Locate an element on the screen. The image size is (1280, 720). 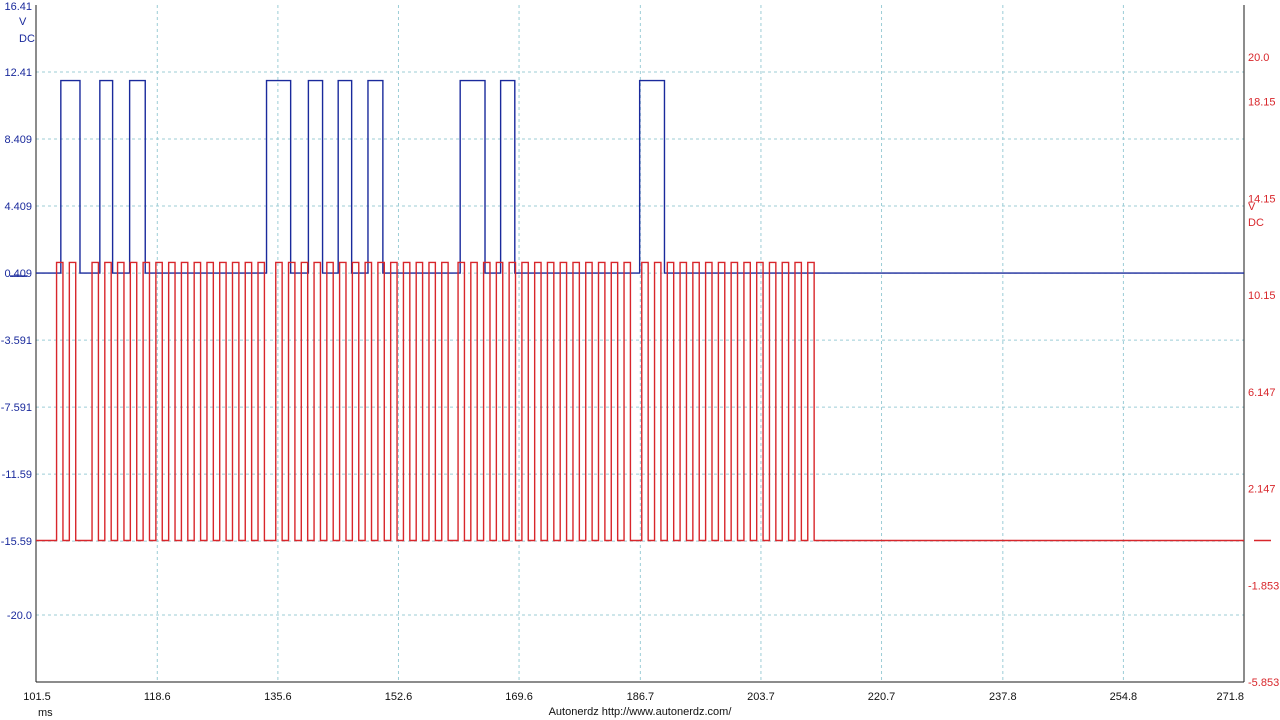
left-tick-label: 8.409 is located at coordinates (18, 140).